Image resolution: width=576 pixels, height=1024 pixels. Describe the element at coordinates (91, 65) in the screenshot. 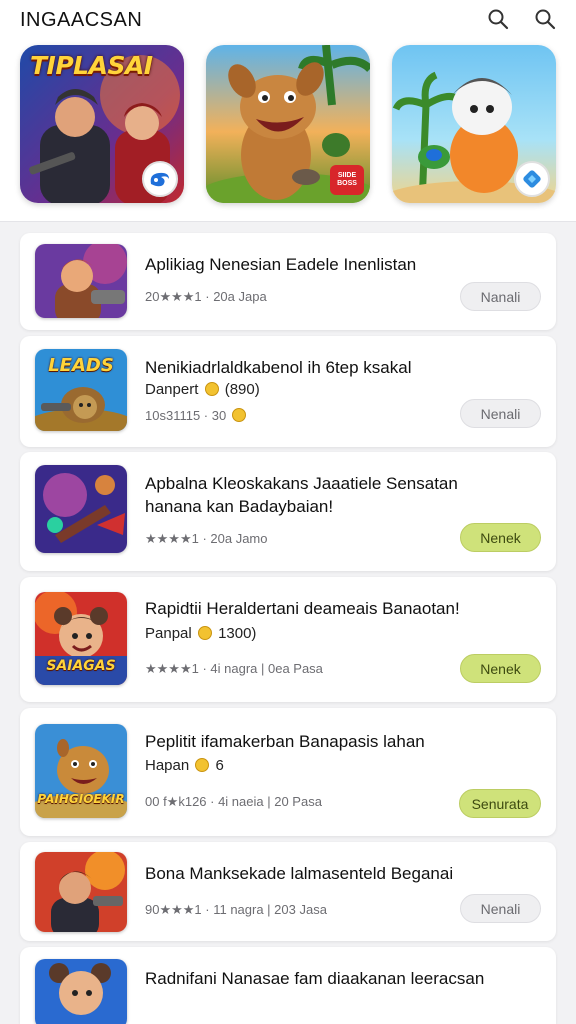

I see `featured-game-1-title: TIPLASAI` at that location.